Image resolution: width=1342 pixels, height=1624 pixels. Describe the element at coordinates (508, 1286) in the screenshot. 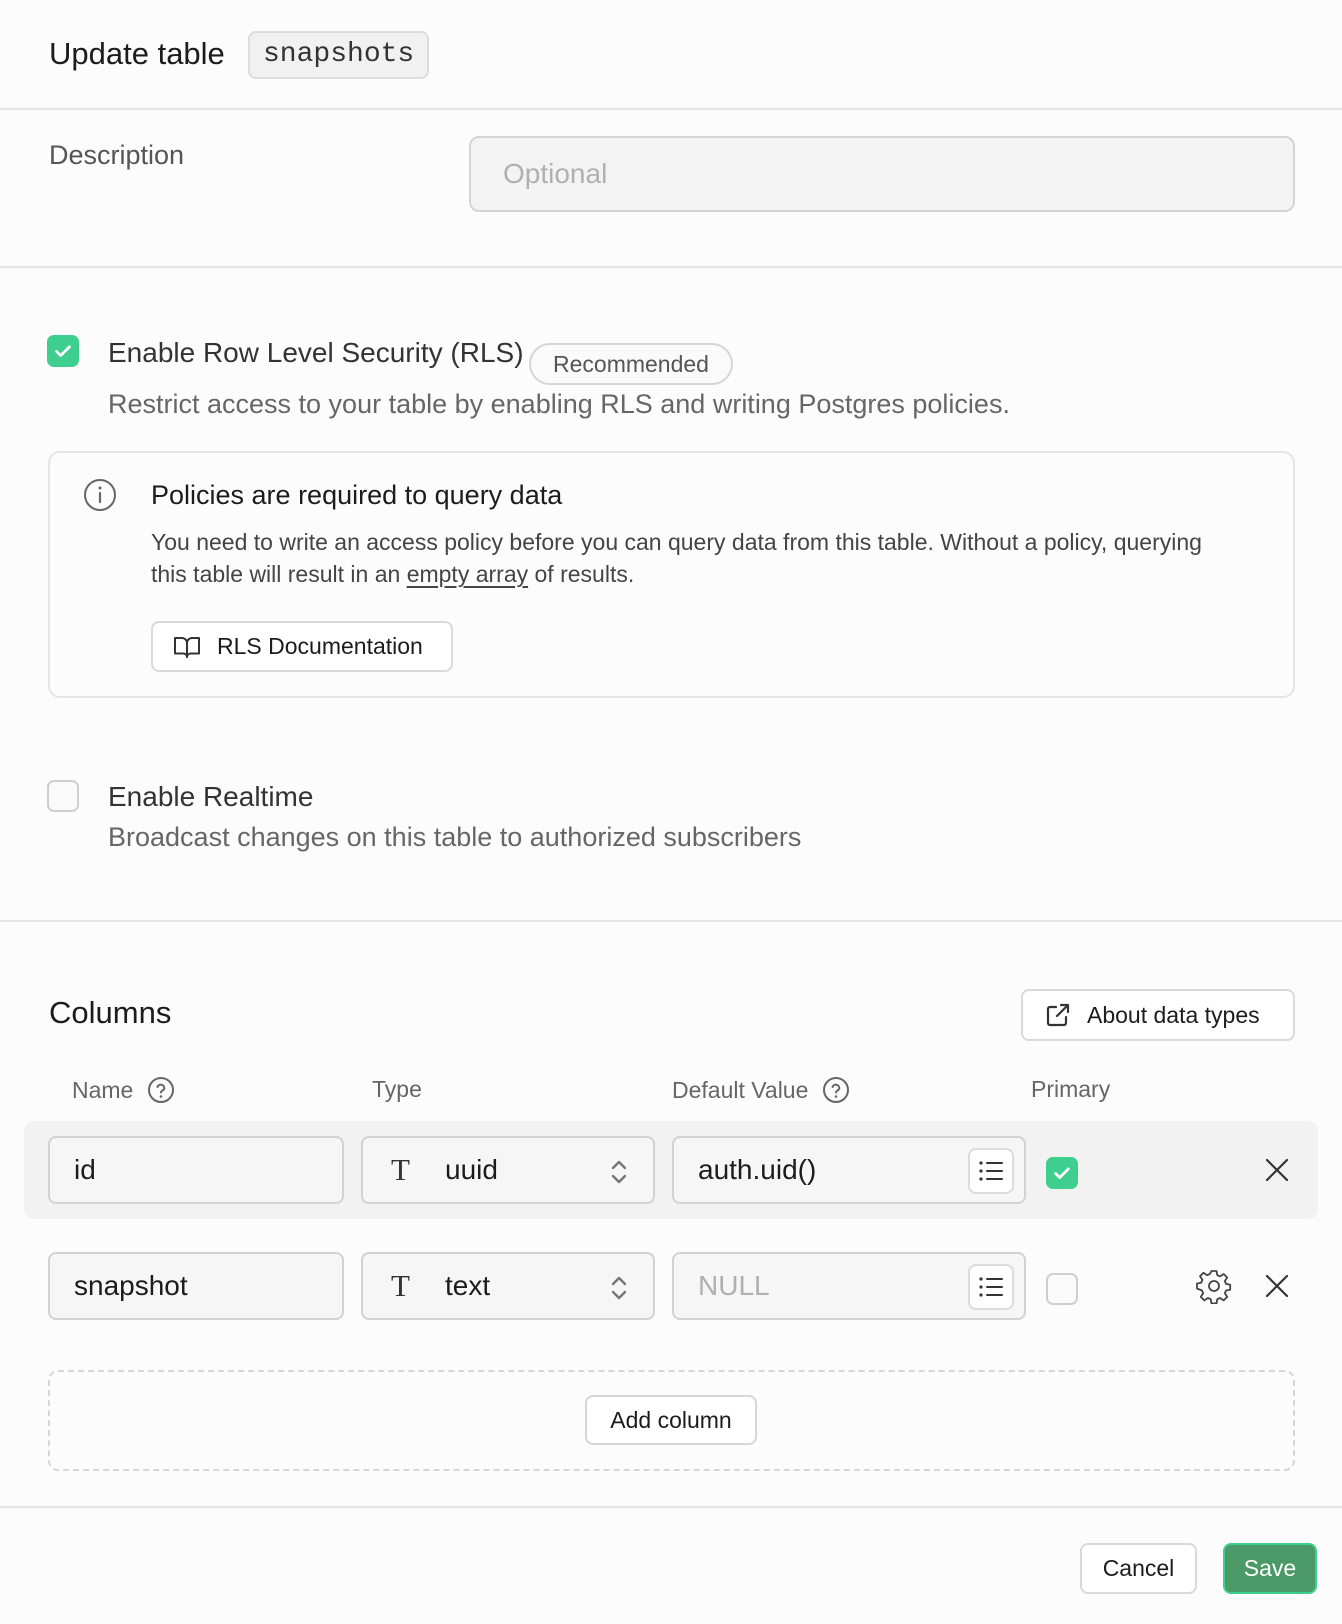

I see `column-type-select: T text` at that location.